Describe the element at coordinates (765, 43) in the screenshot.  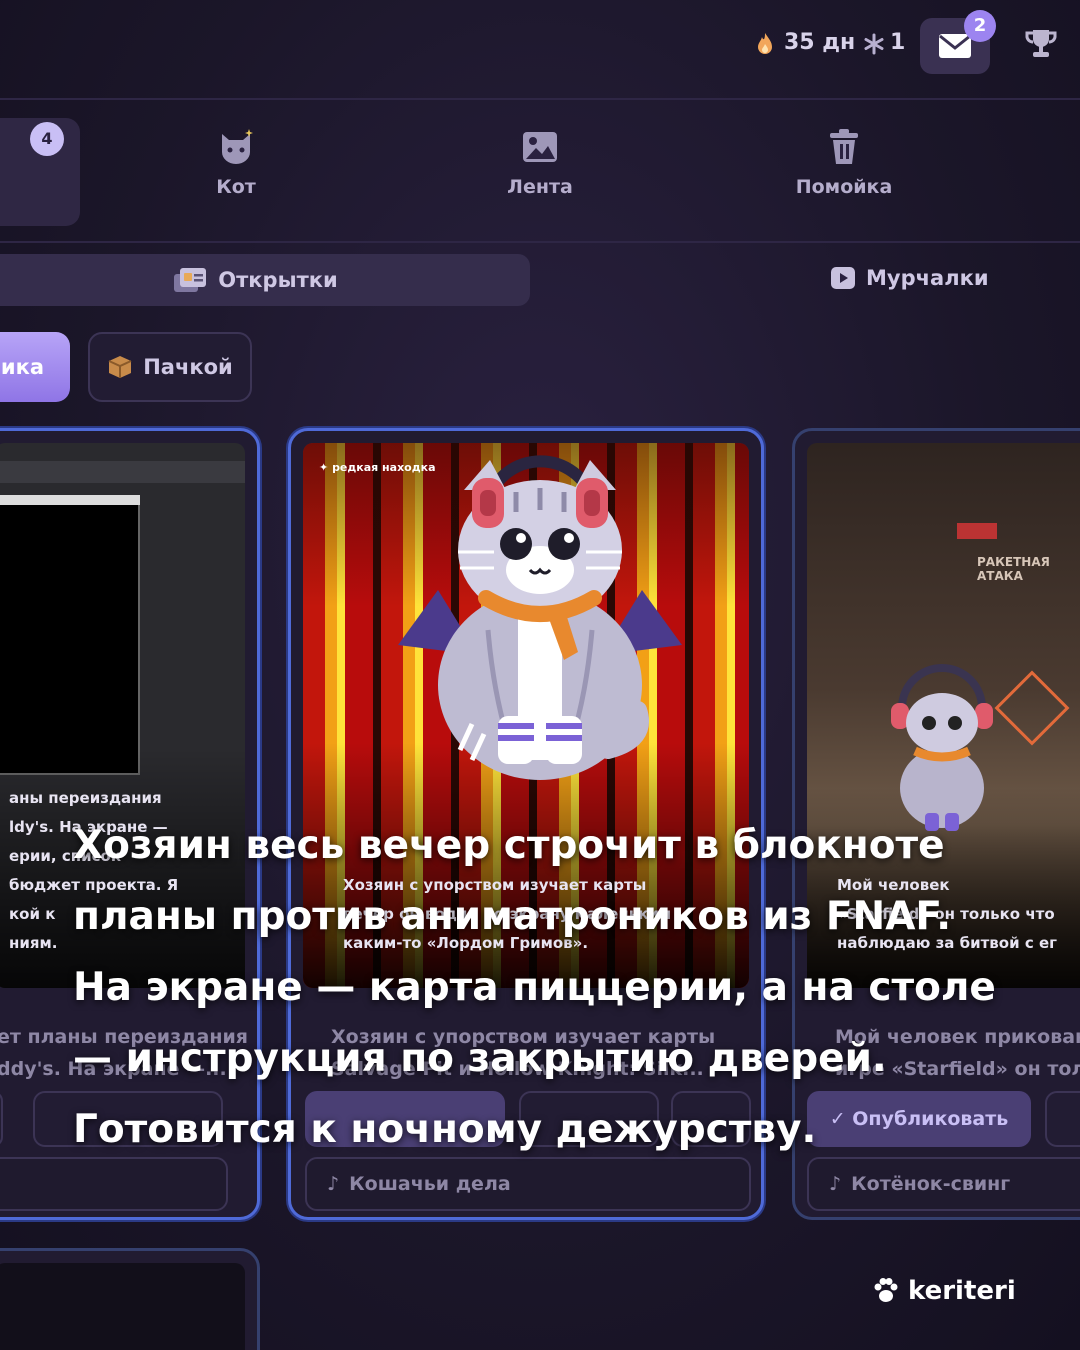
I see `flame-icon` at that location.